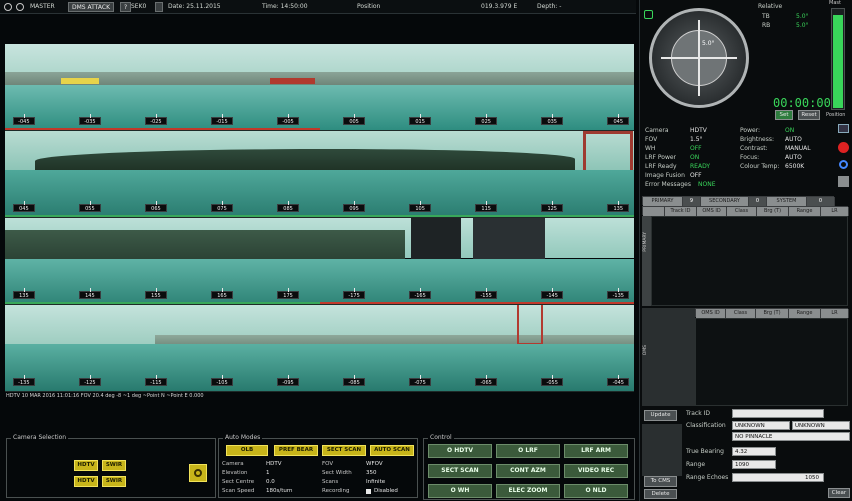 The image size is (852, 501). I want to click on oms-side-tab, so click(668, 357).